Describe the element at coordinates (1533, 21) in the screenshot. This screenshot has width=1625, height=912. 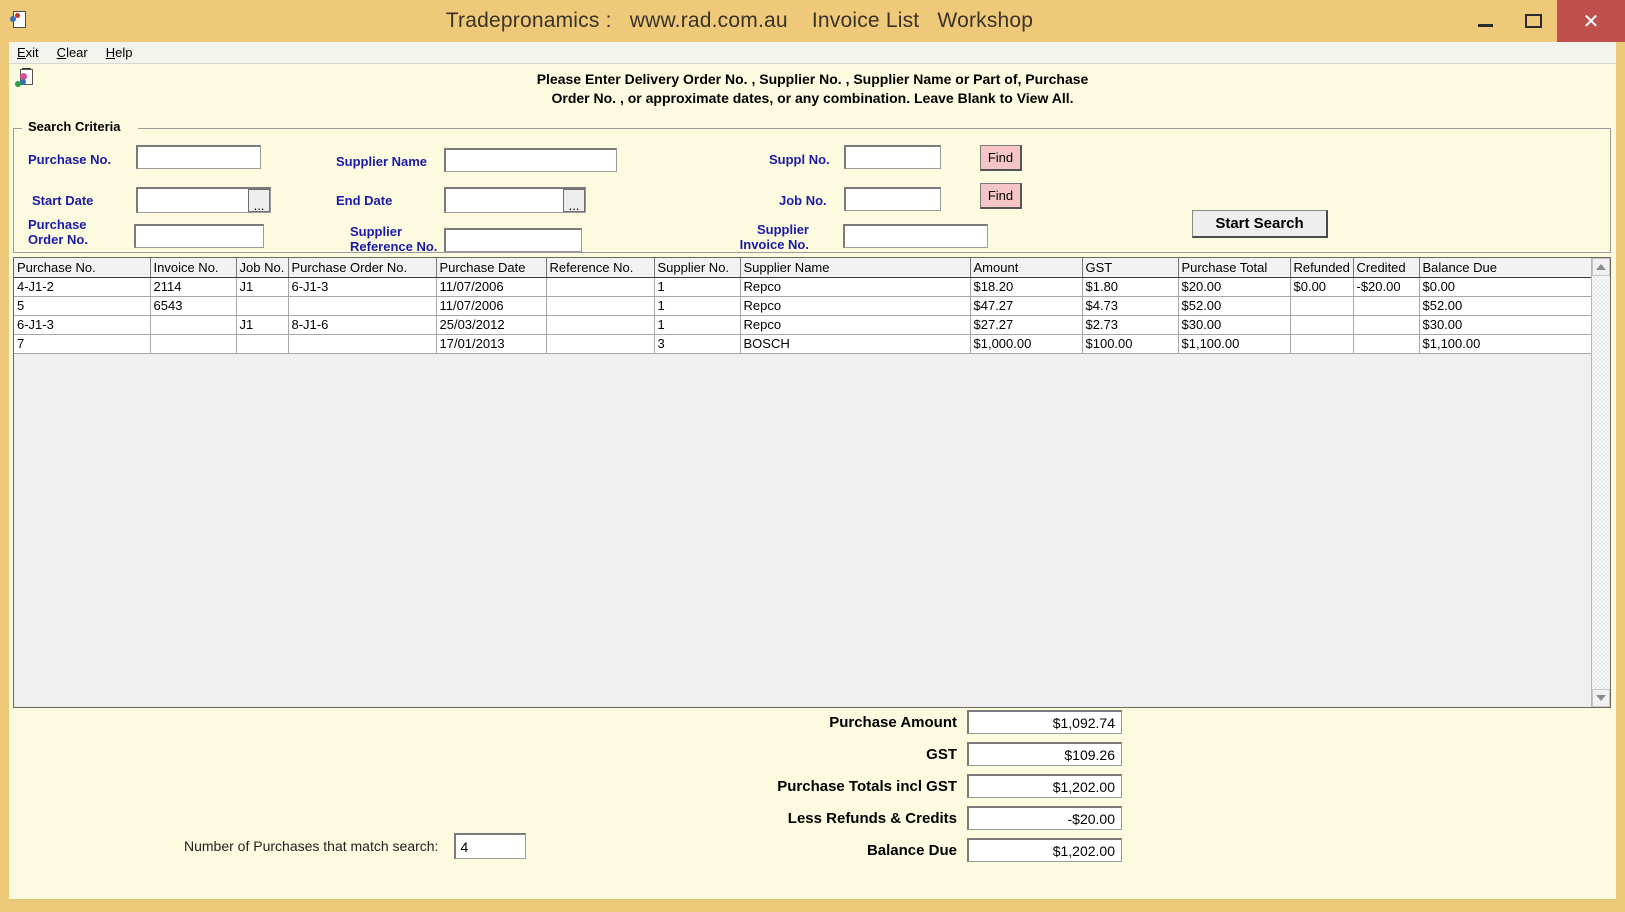
I see `maximize-button` at that location.